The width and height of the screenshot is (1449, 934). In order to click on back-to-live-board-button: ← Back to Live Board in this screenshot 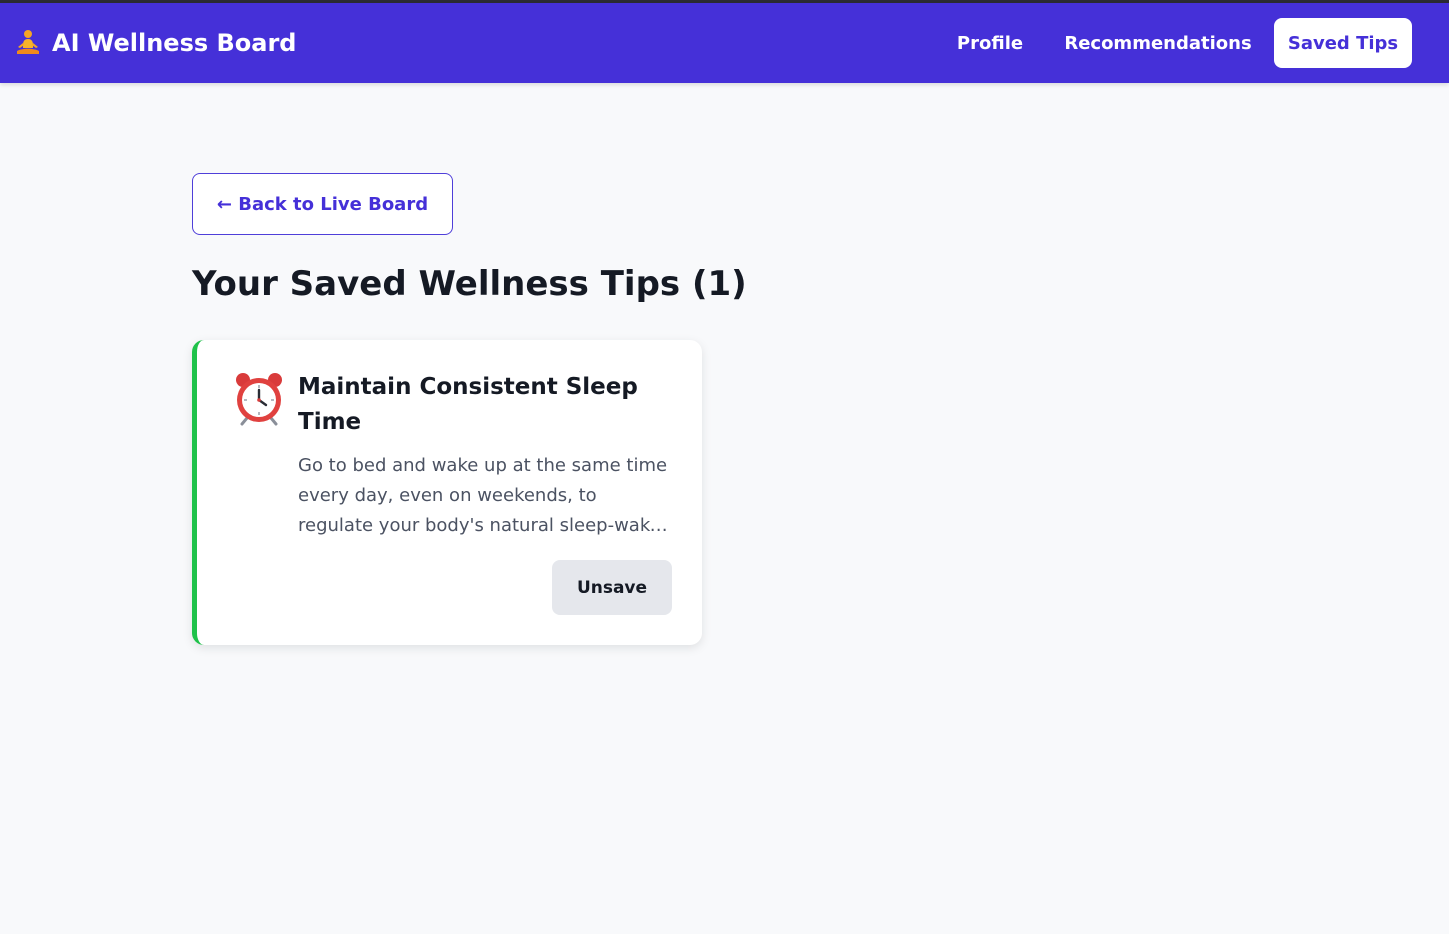, I will do `click(322, 204)`.